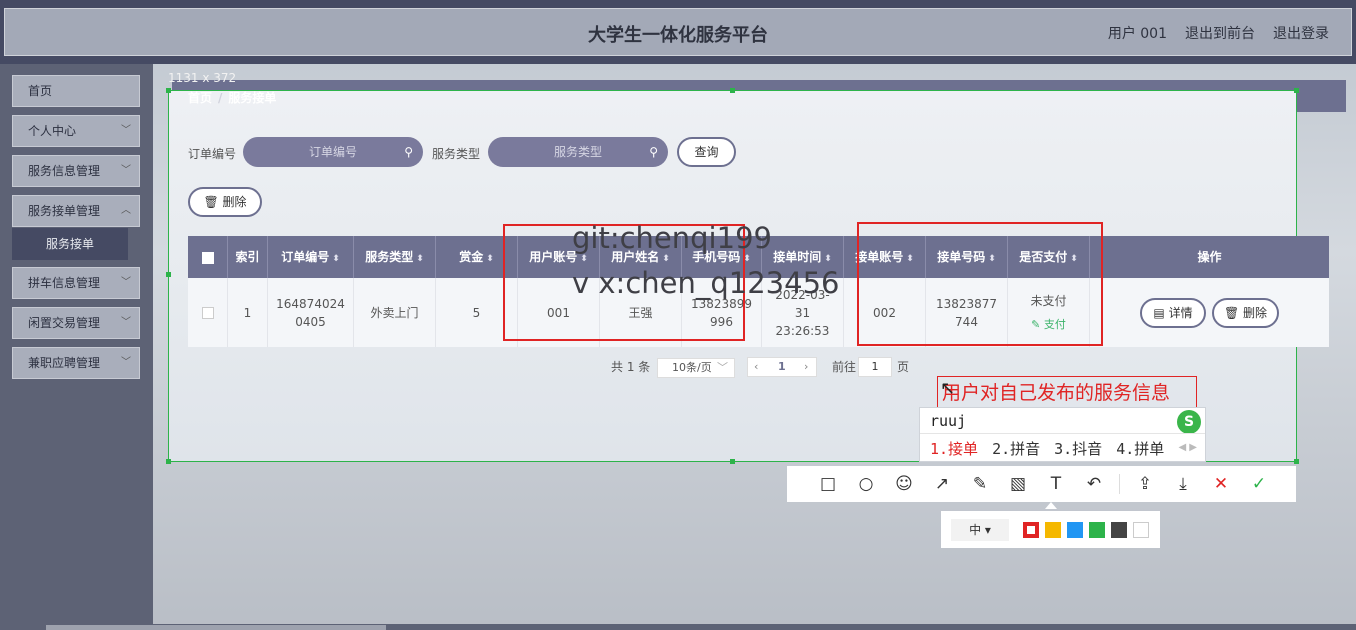 This screenshot has height=630, width=1356. Describe the element at coordinates (1016, 448) in the screenshot. I see `ime-candidate-2: 2.拼音` at that location.